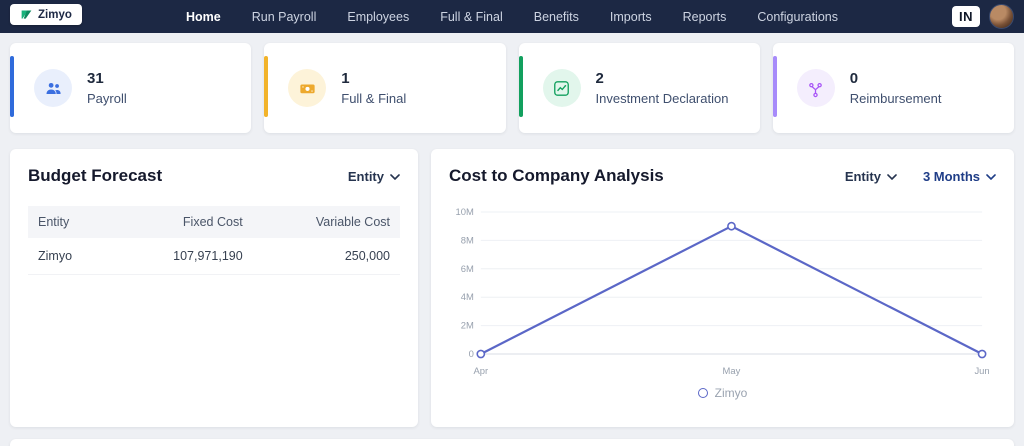 The image size is (1024, 446). I want to click on stat-label: Full & Final, so click(374, 98).